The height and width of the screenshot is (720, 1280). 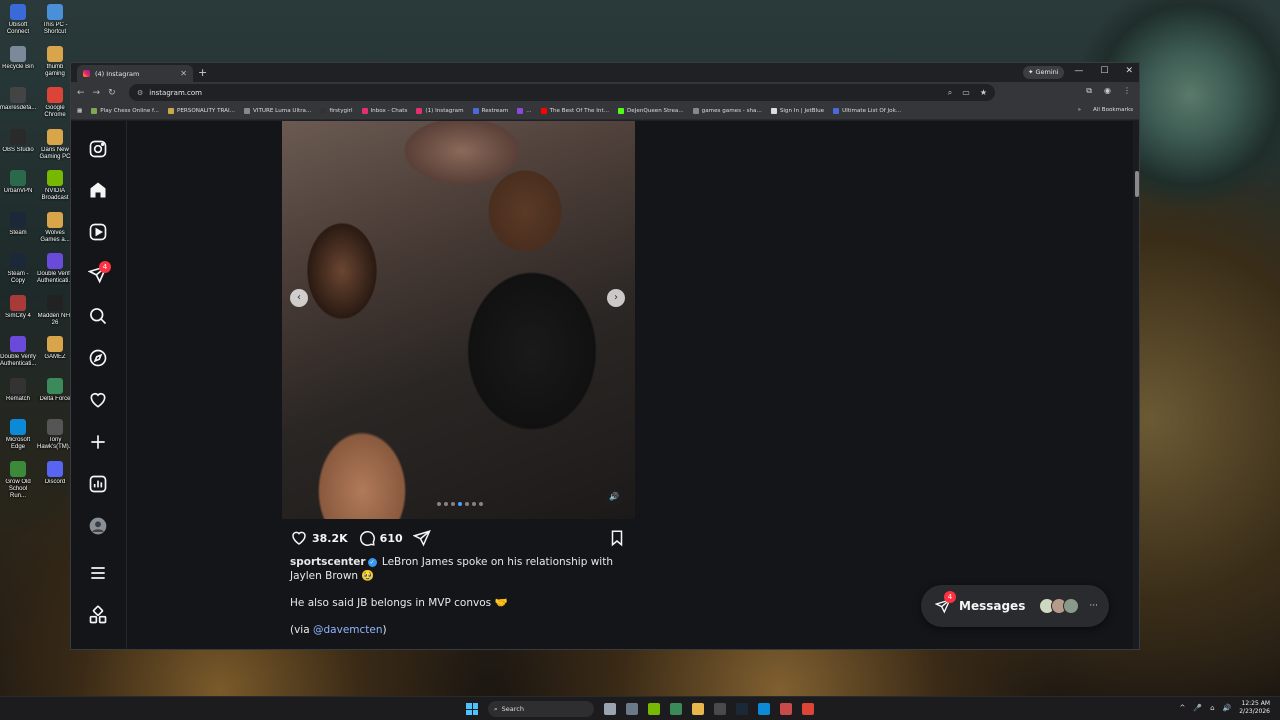 What do you see at coordinates (98, 400) in the screenshot?
I see `notifications-heart-icon` at bounding box center [98, 400].